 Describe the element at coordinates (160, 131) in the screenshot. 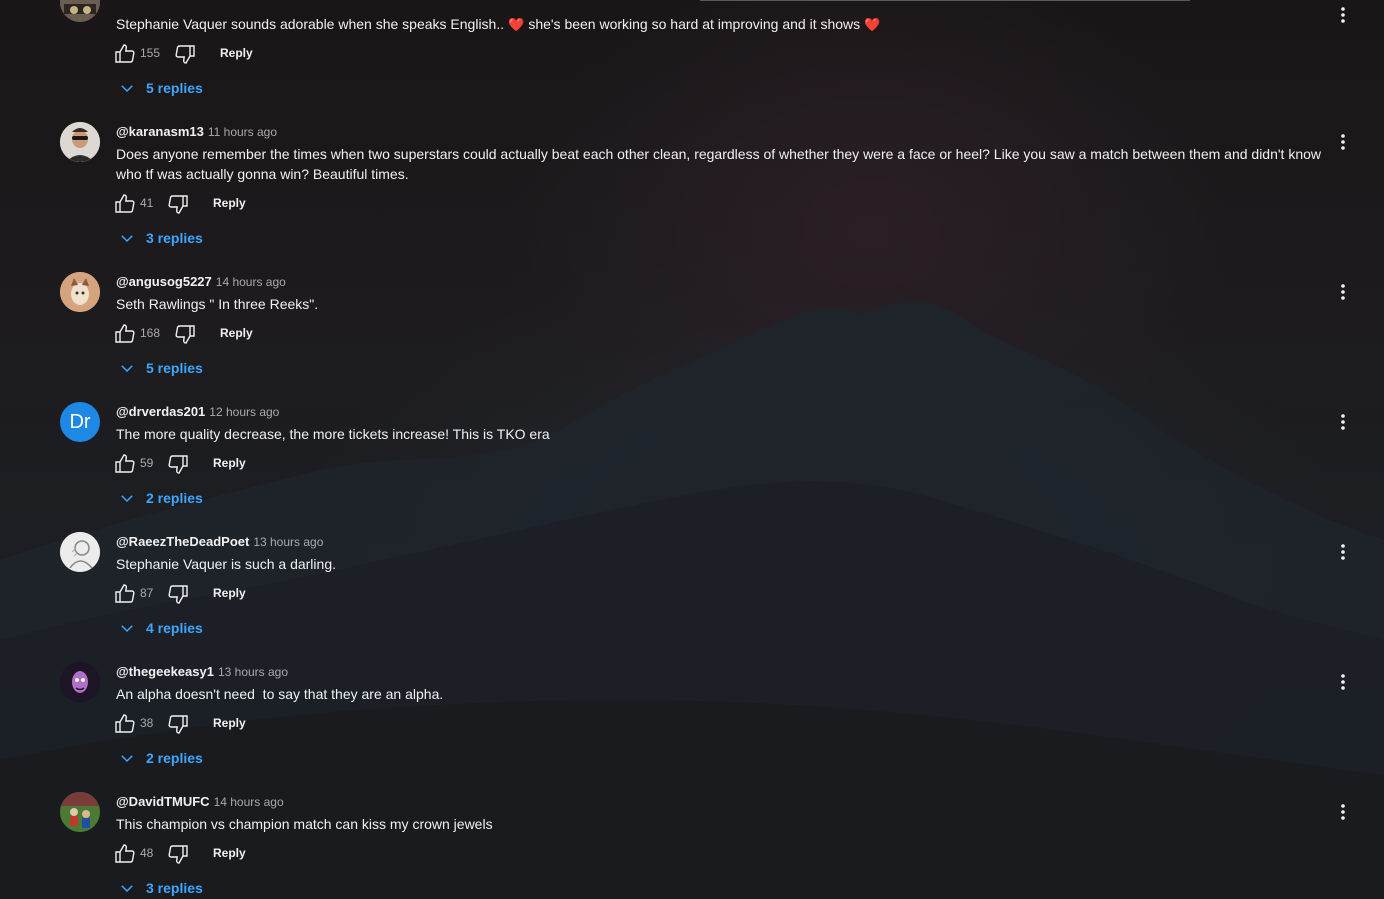

I see `author-name: @karanasm13` at that location.